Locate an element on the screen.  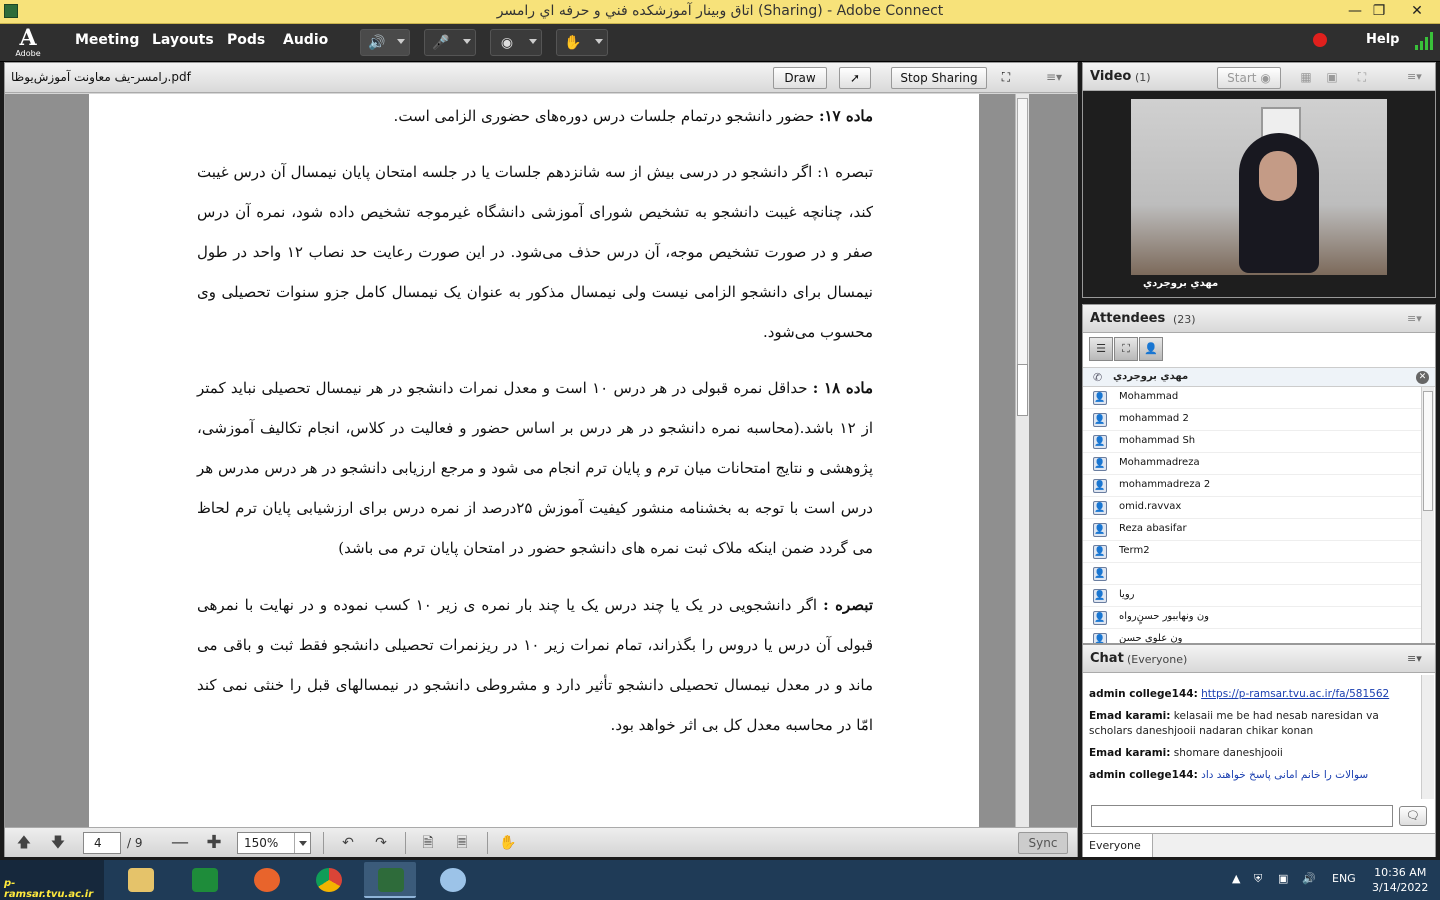
single-page-button: 🗎 is located at coordinates (428, 843).